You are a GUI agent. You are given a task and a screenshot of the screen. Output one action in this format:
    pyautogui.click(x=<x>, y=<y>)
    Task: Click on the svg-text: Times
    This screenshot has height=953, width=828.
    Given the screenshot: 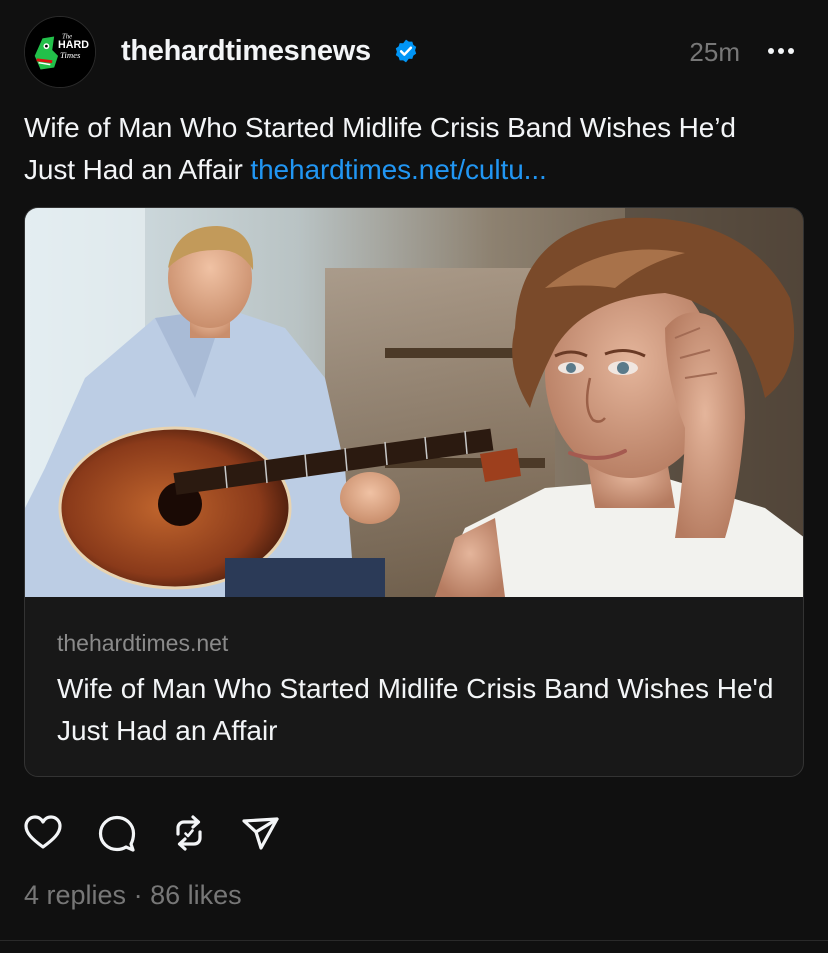 What is the action you would take?
    pyautogui.click(x=70, y=55)
    